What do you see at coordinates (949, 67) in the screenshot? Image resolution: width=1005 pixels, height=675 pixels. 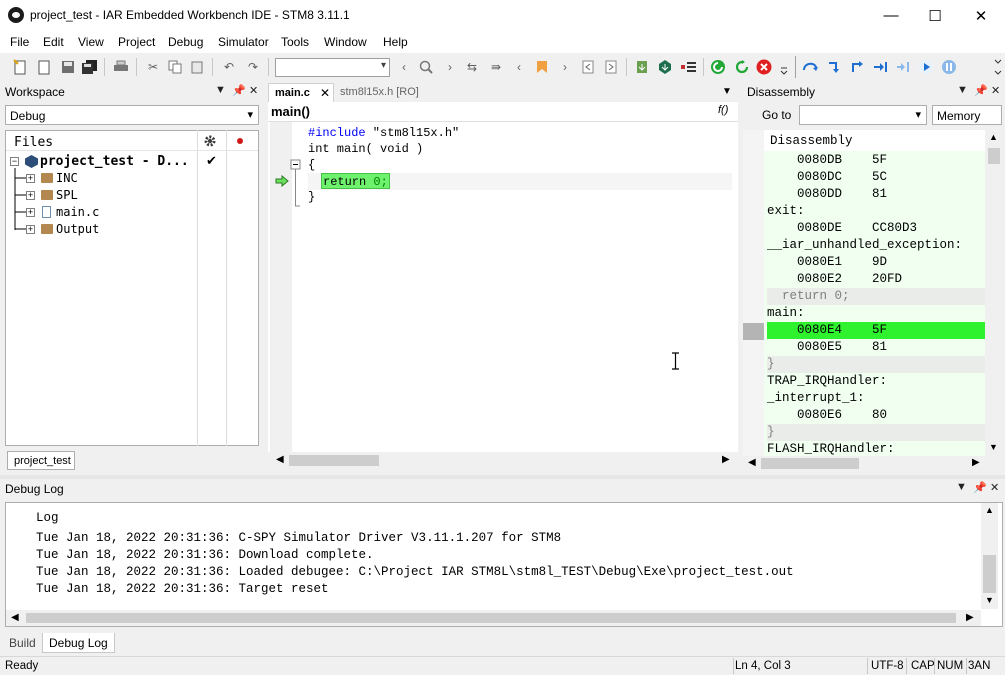 I see `break-icon` at bounding box center [949, 67].